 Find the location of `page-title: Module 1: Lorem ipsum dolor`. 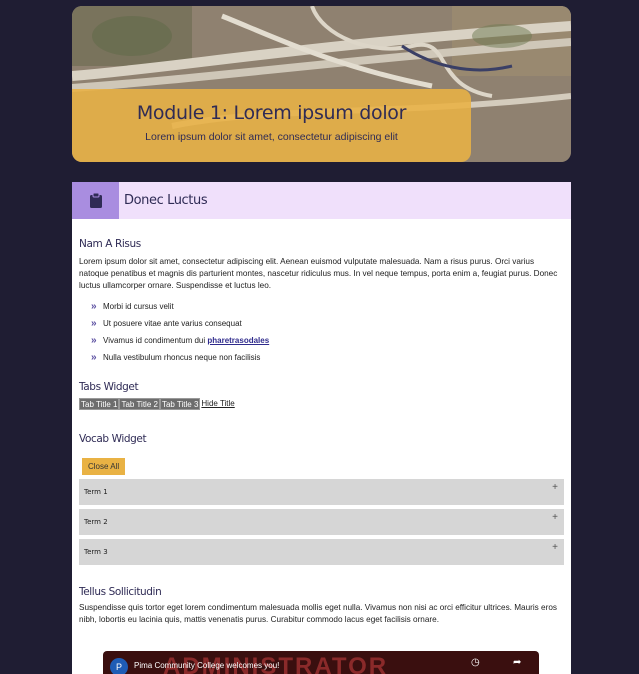

page-title: Module 1: Lorem ipsum dolor is located at coordinates (271, 113).